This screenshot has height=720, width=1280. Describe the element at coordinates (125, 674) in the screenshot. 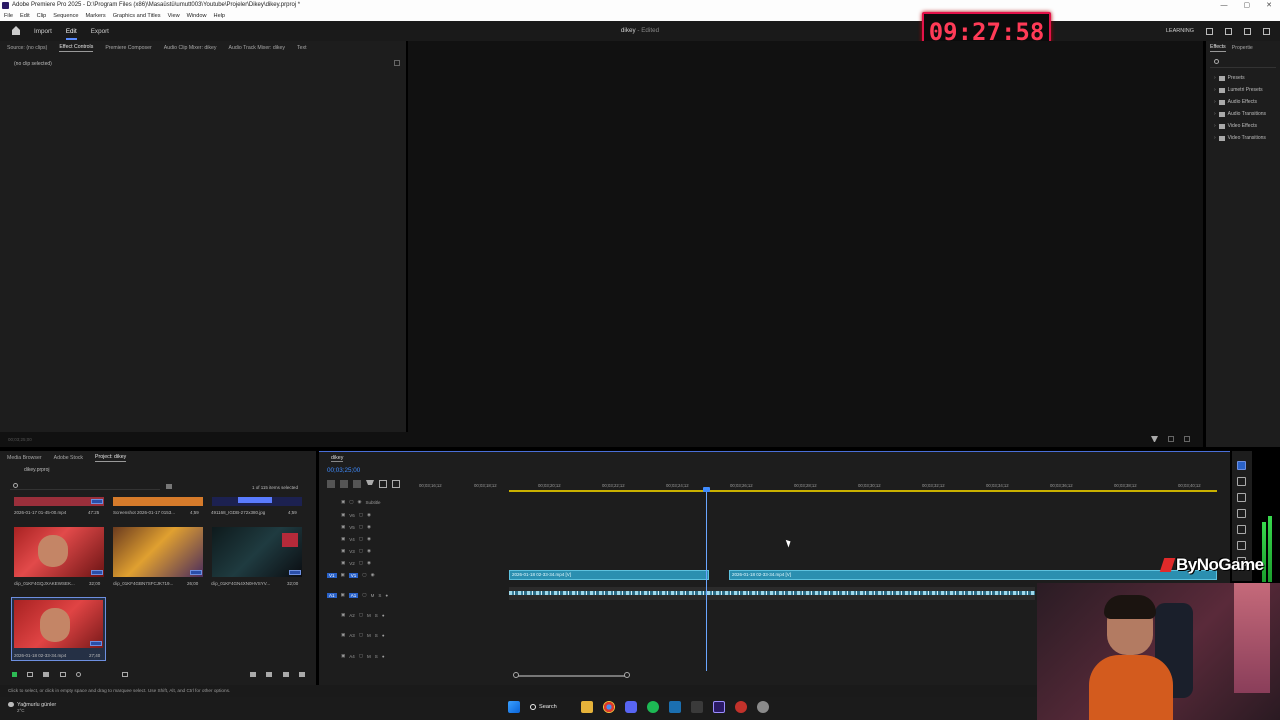

I see `sort-icon` at that location.